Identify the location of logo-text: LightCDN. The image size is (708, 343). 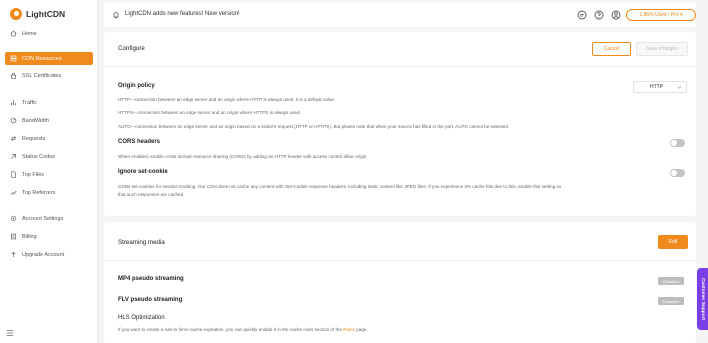
(46, 14).